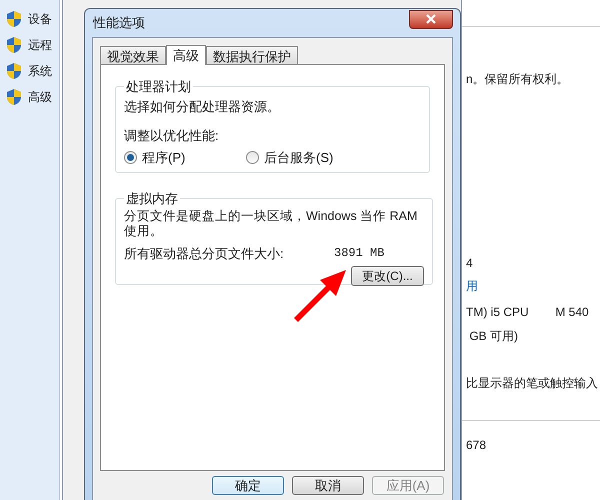  Describe the element at coordinates (248, 485) in the screenshot. I see `dialog-button: 确定` at that location.